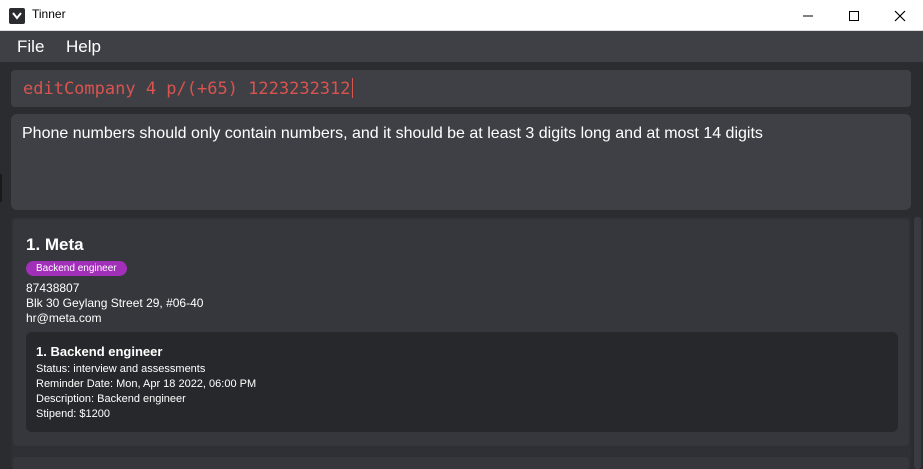 The width and height of the screenshot is (923, 469). What do you see at coordinates (55, 244) in the screenshot?
I see `company-name: 1. Meta` at bounding box center [55, 244].